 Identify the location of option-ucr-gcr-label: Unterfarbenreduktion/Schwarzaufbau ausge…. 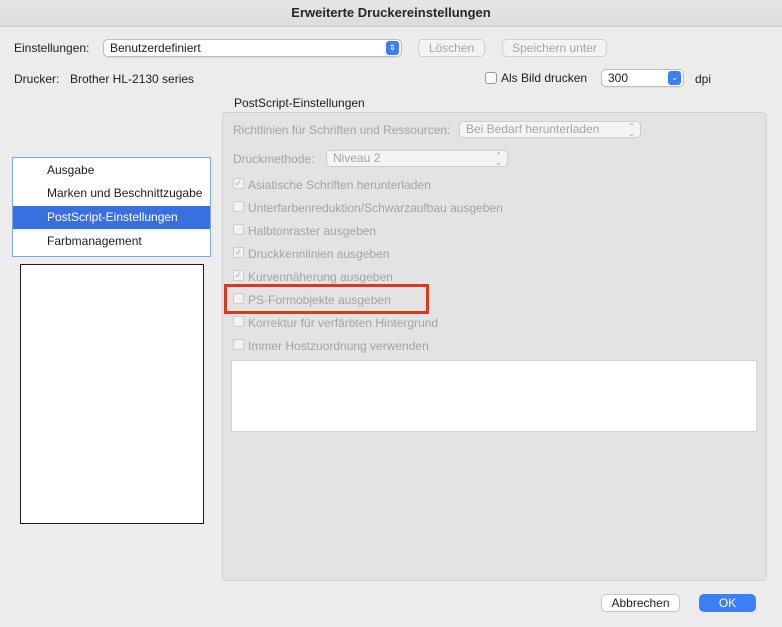
(375, 208).